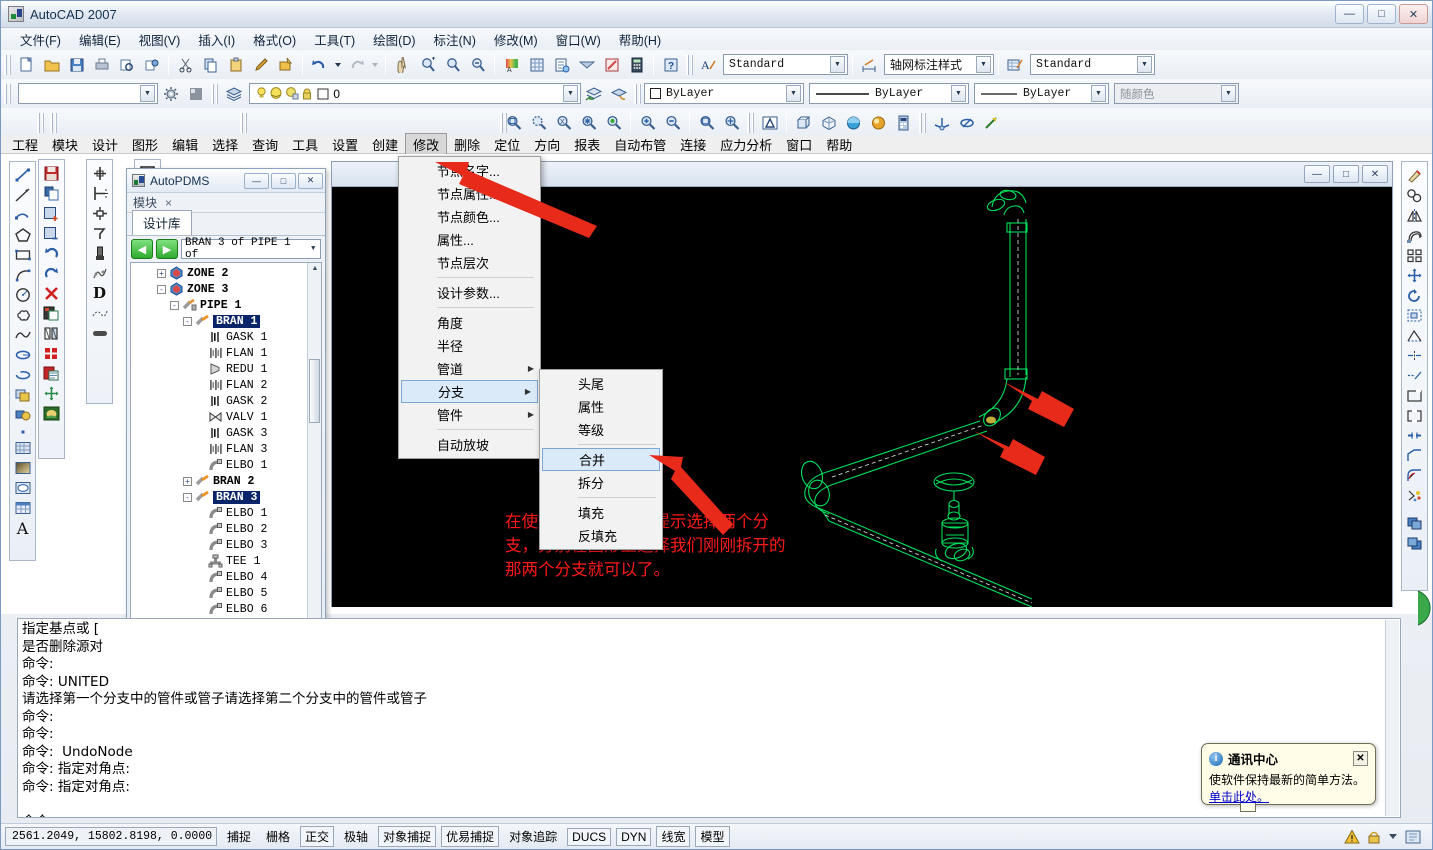 Image resolution: width=1433 pixels, height=850 pixels. I want to click on capsule-icon, so click(100, 333).